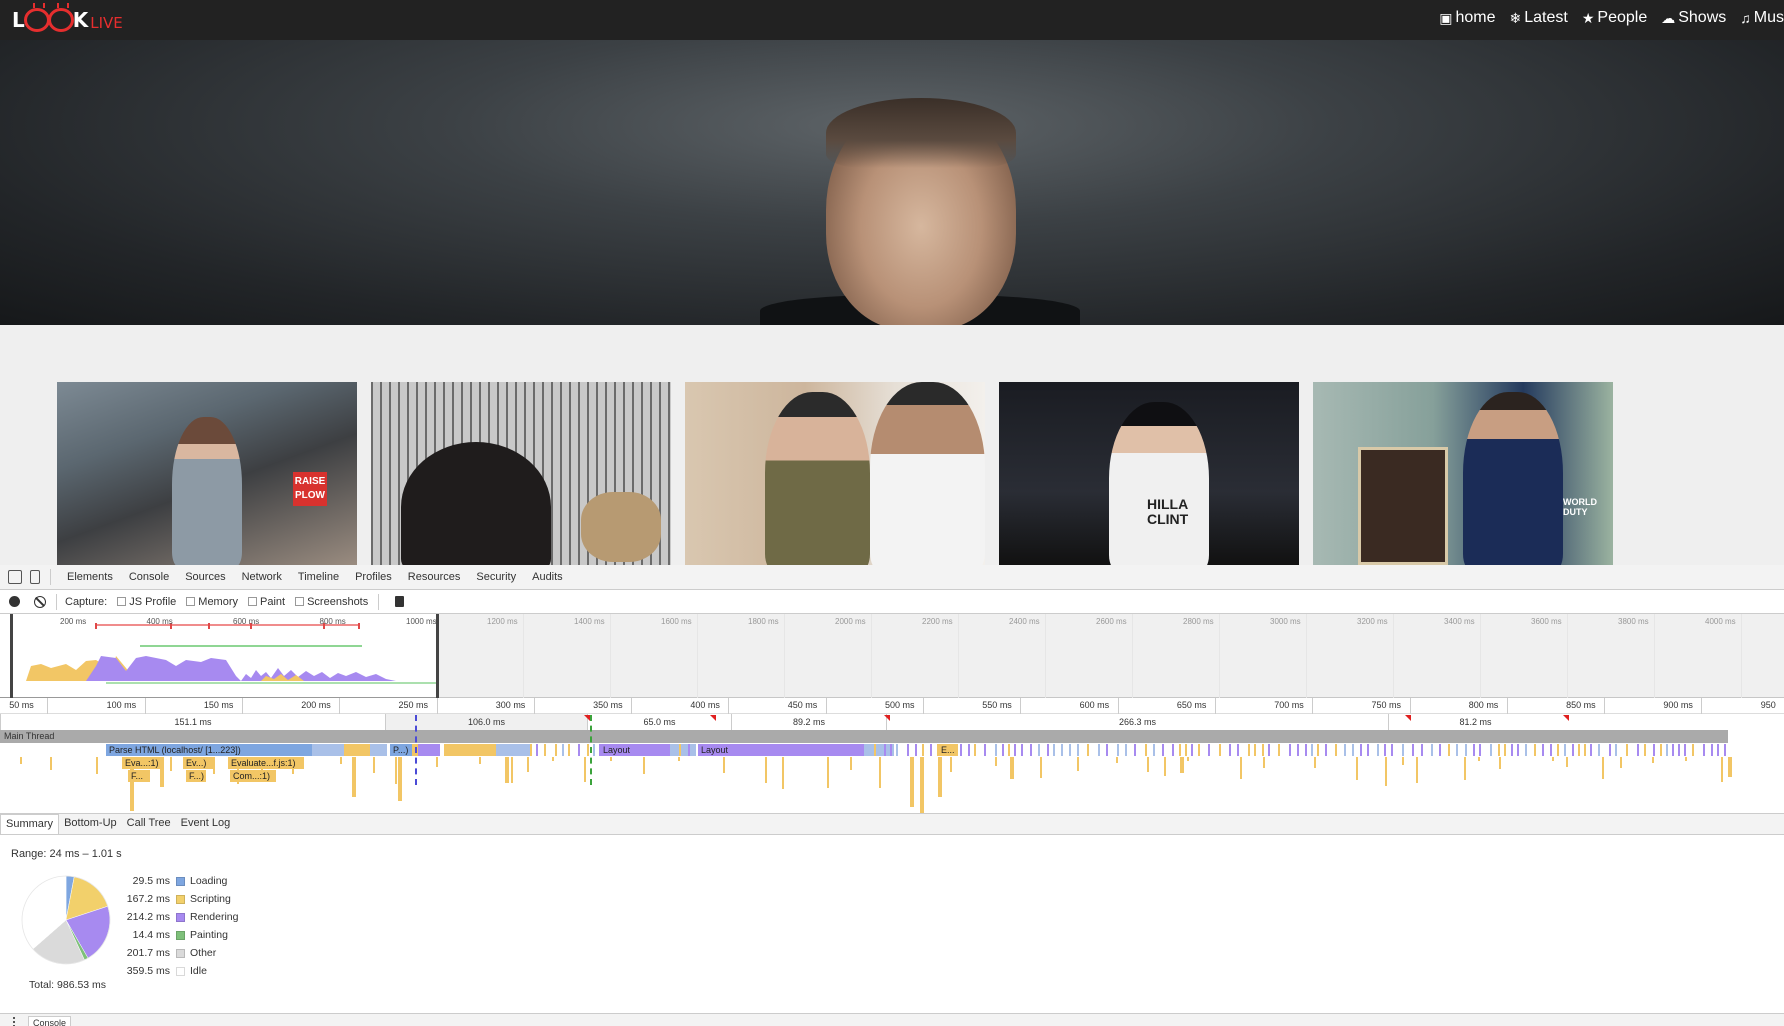  What do you see at coordinates (253, 776) in the screenshot?
I see `compile-event: Com...:1)` at bounding box center [253, 776].